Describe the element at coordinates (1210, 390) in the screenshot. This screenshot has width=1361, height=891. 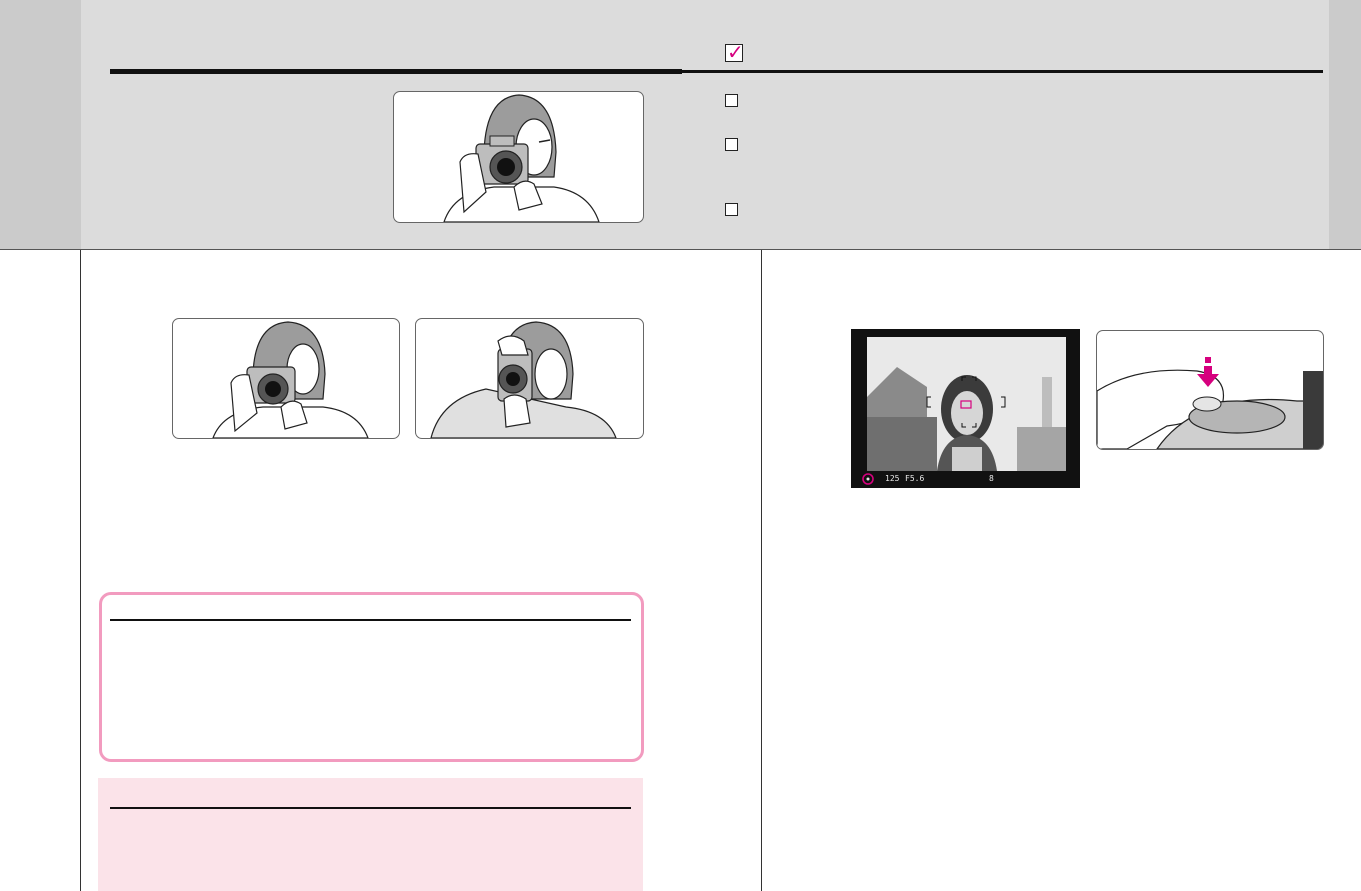
I see `shutter-release-illustration` at that location.